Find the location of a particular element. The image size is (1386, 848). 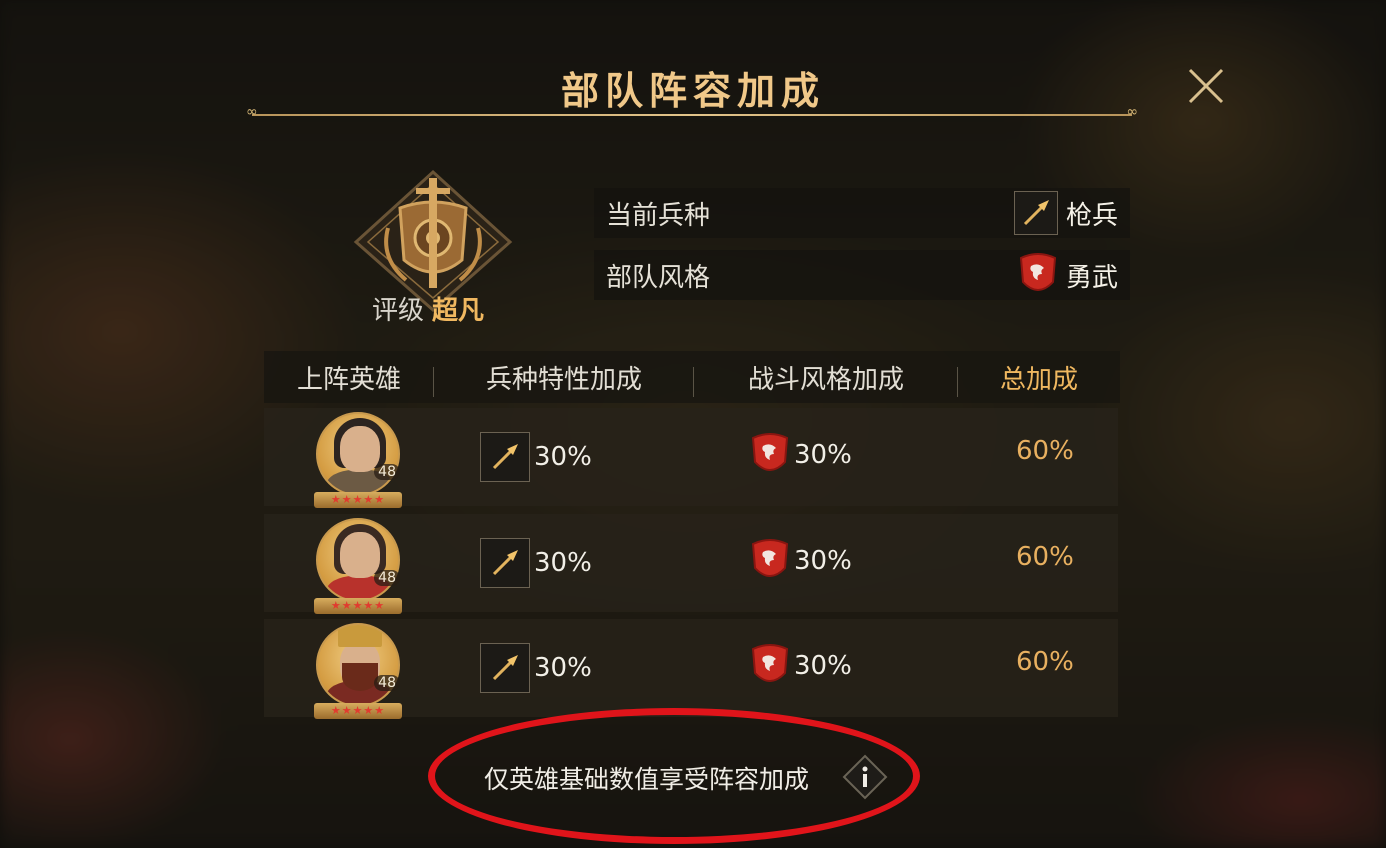

col-style-bonus: 战斗风格加成 is located at coordinates (826, 378).